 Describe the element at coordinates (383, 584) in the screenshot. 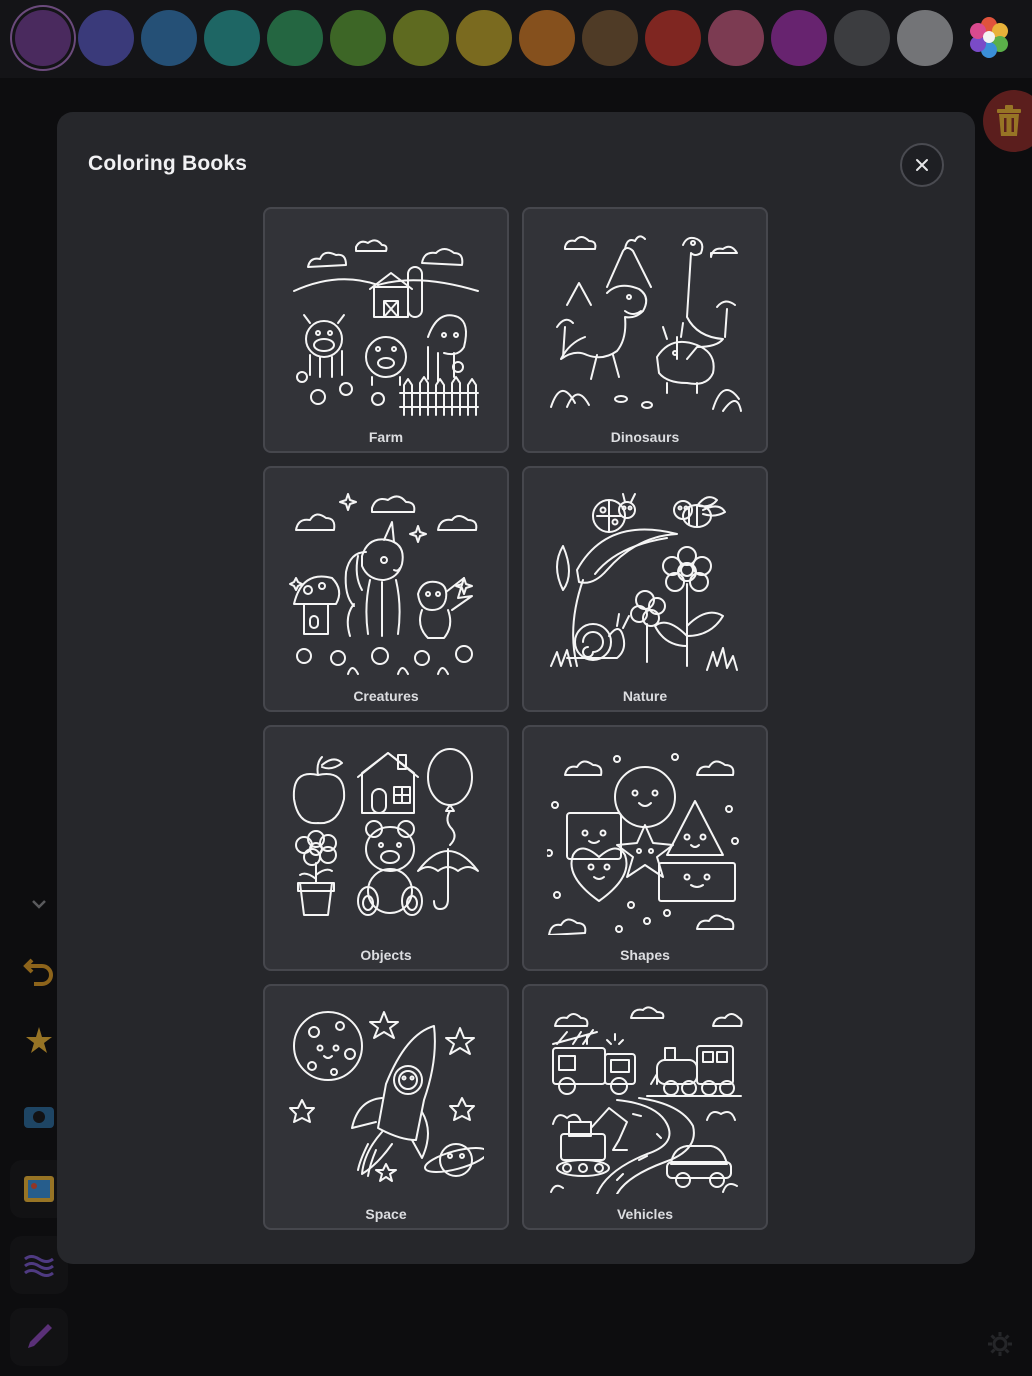

I see `creatures-illustration-icon` at that location.